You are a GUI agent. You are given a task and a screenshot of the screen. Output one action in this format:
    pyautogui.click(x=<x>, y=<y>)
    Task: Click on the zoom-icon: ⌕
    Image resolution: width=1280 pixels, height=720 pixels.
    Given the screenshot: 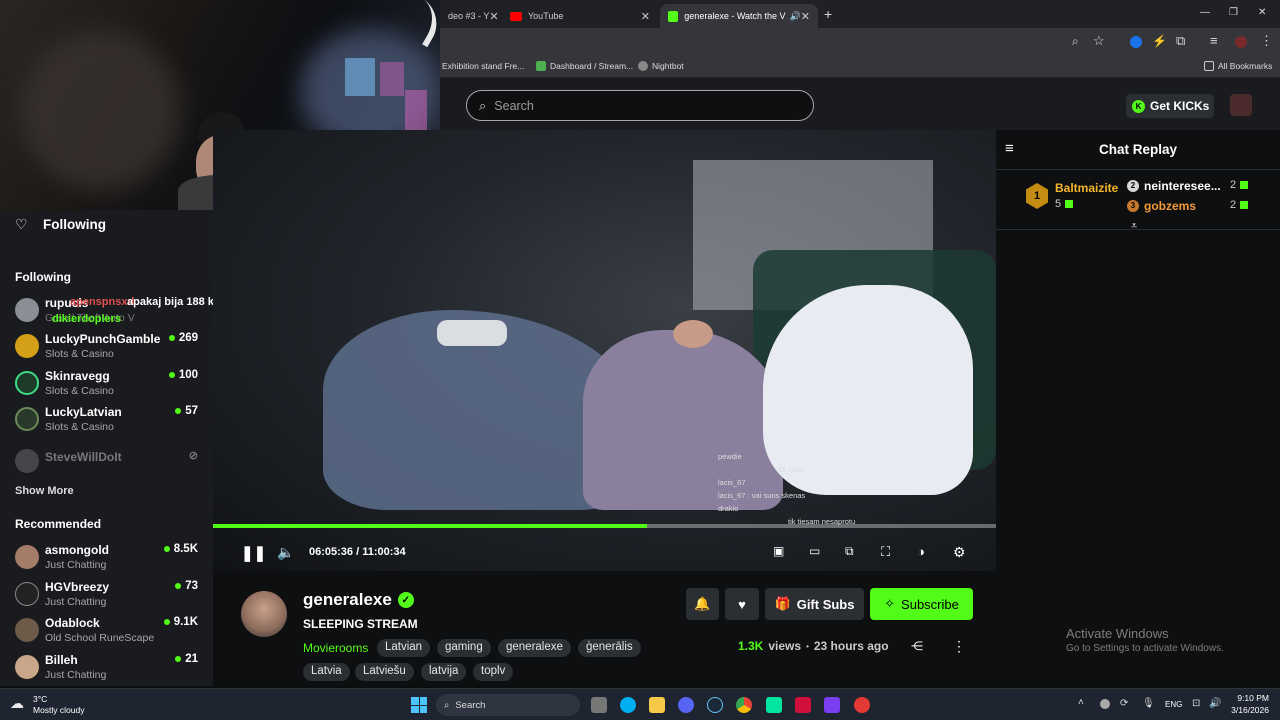 What is the action you would take?
    pyautogui.click(x=1075, y=41)
    